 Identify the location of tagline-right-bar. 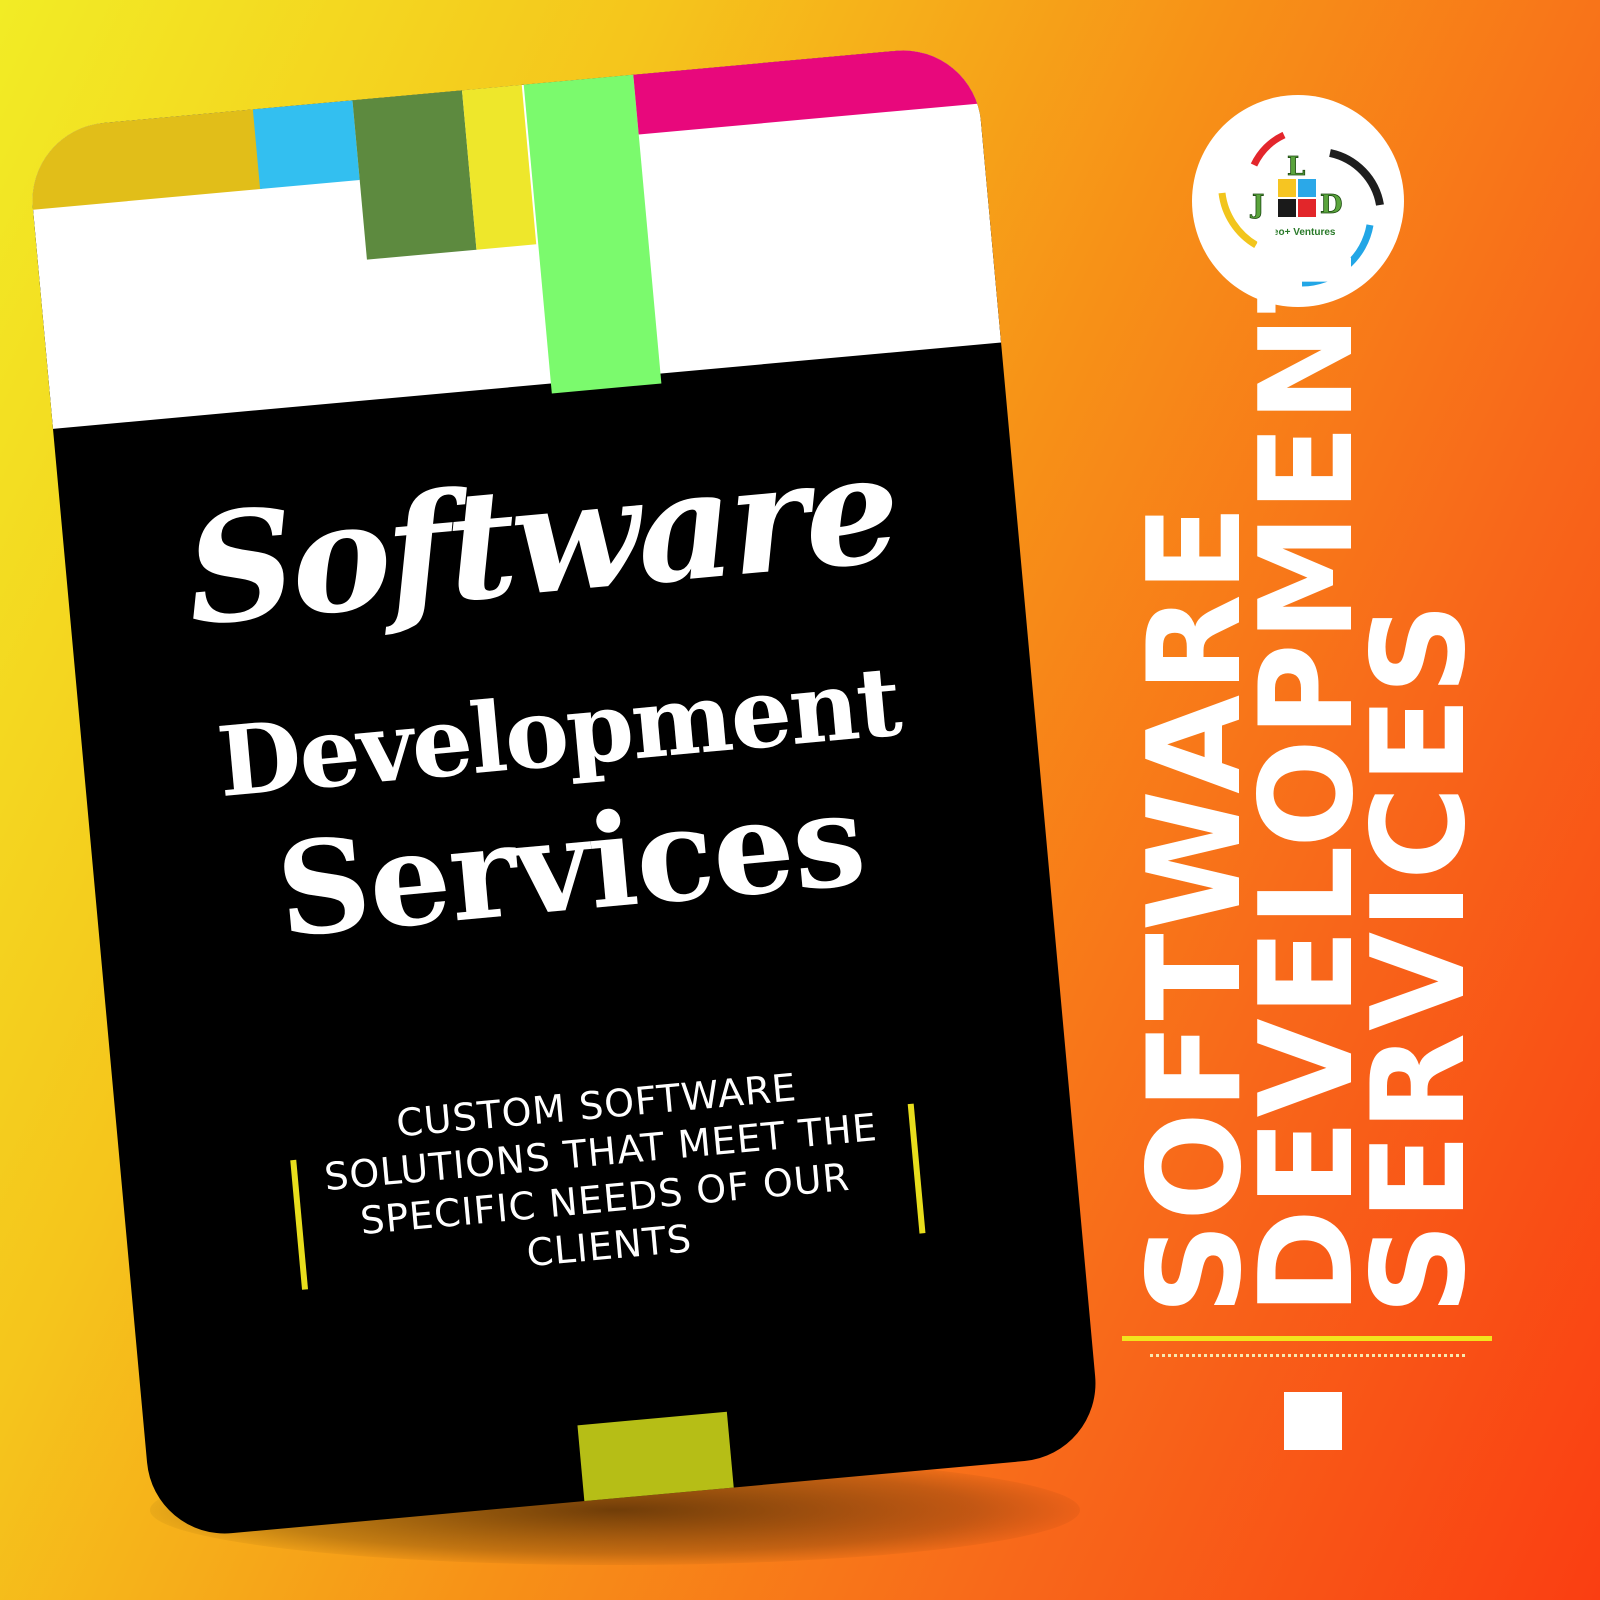
(916, 1168).